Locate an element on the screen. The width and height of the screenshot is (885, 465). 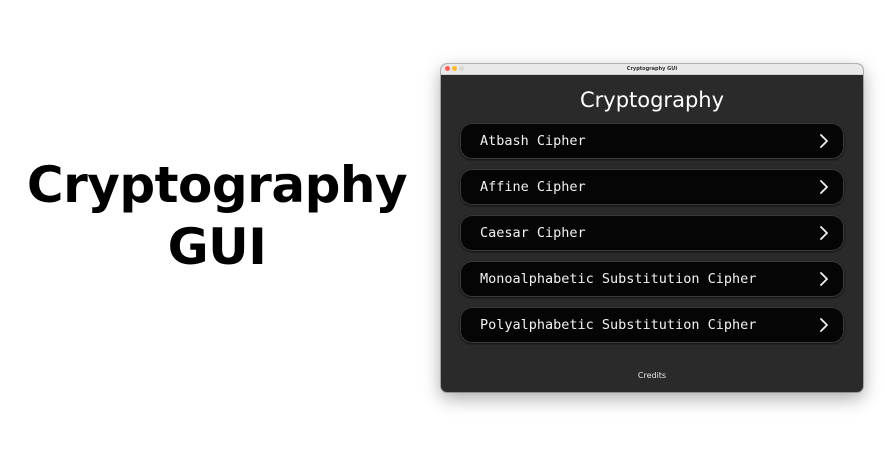
app-heading: Cryptography is located at coordinates (652, 100).